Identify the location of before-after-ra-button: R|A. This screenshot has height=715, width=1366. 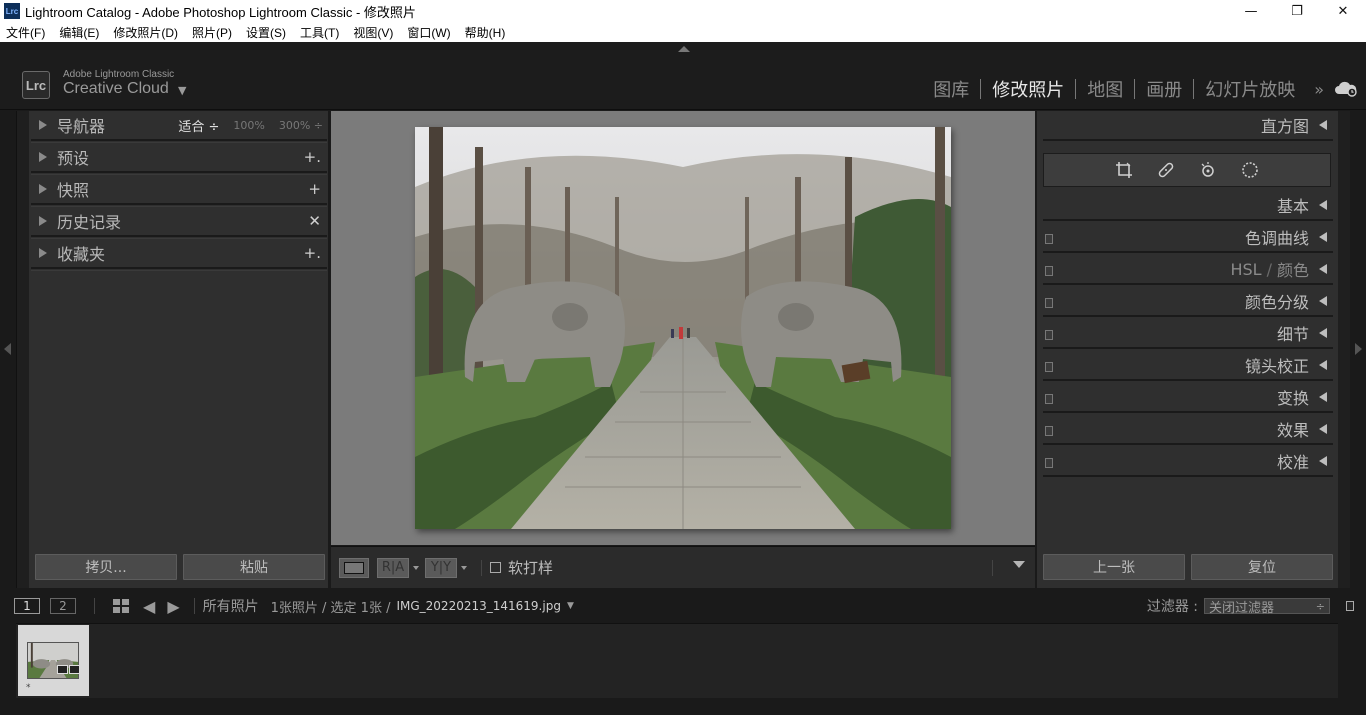
(393, 567).